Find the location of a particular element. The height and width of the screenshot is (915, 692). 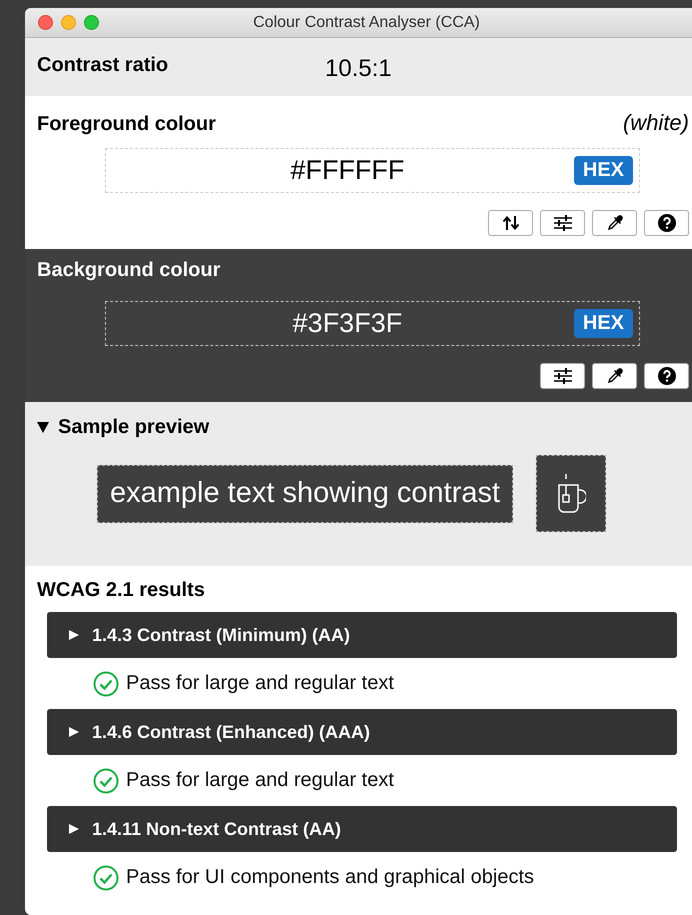

swap-arrows-icon is located at coordinates (511, 223).